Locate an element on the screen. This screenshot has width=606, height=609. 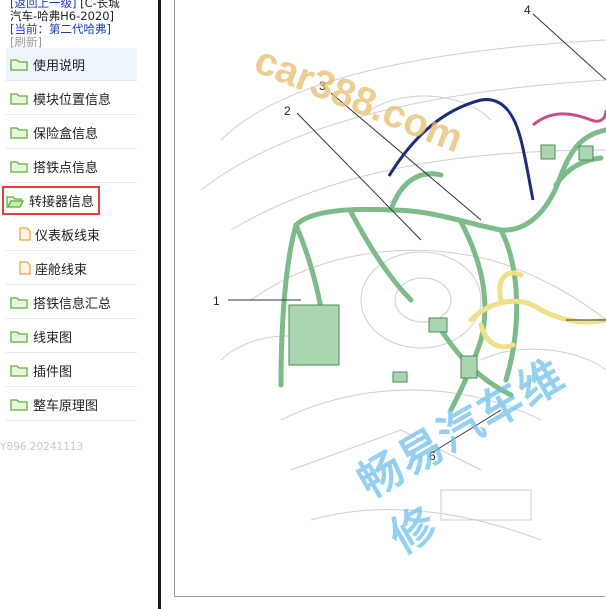
nav-item-label: 插件图 is located at coordinates (53, 372).